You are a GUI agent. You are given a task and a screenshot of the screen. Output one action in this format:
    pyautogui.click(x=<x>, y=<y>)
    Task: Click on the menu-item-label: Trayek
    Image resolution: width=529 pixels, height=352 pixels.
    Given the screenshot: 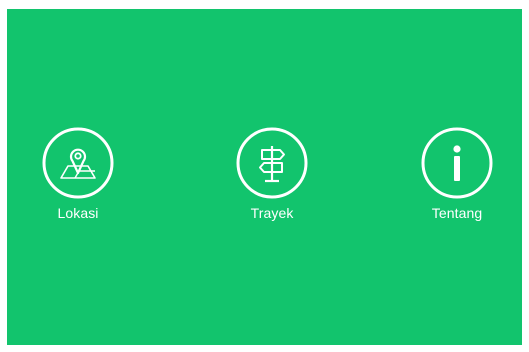 What is the action you would take?
    pyautogui.click(x=272, y=213)
    